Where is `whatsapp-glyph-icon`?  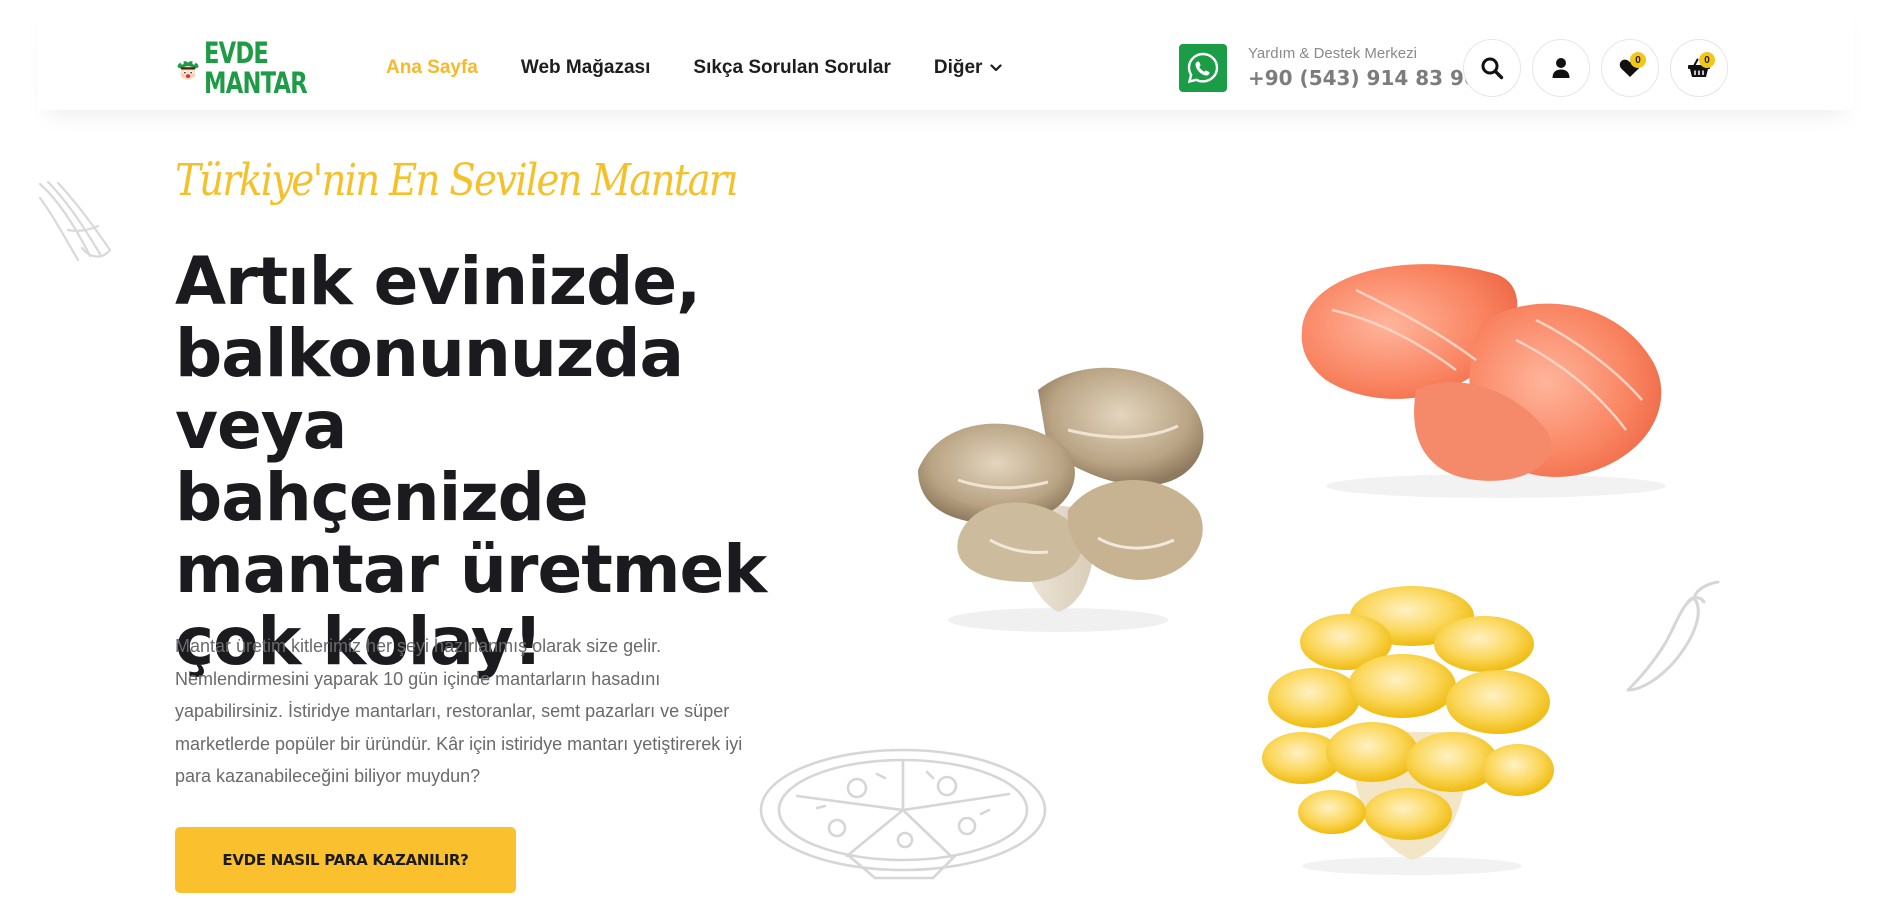 whatsapp-glyph-icon is located at coordinates (1203, 68).